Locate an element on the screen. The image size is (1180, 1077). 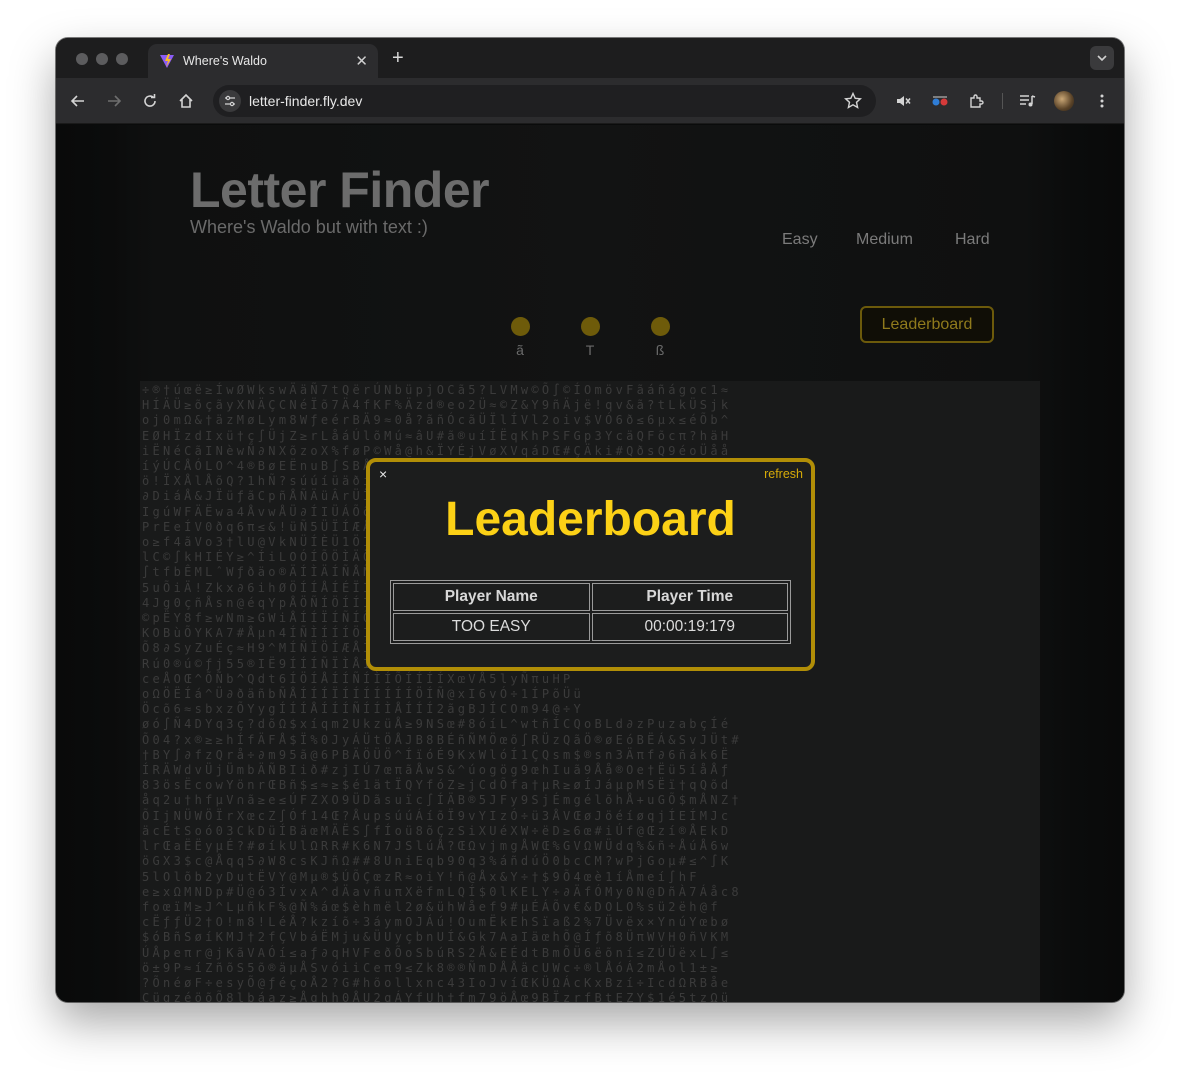
tune-icon is located at coordinates (230, 101).